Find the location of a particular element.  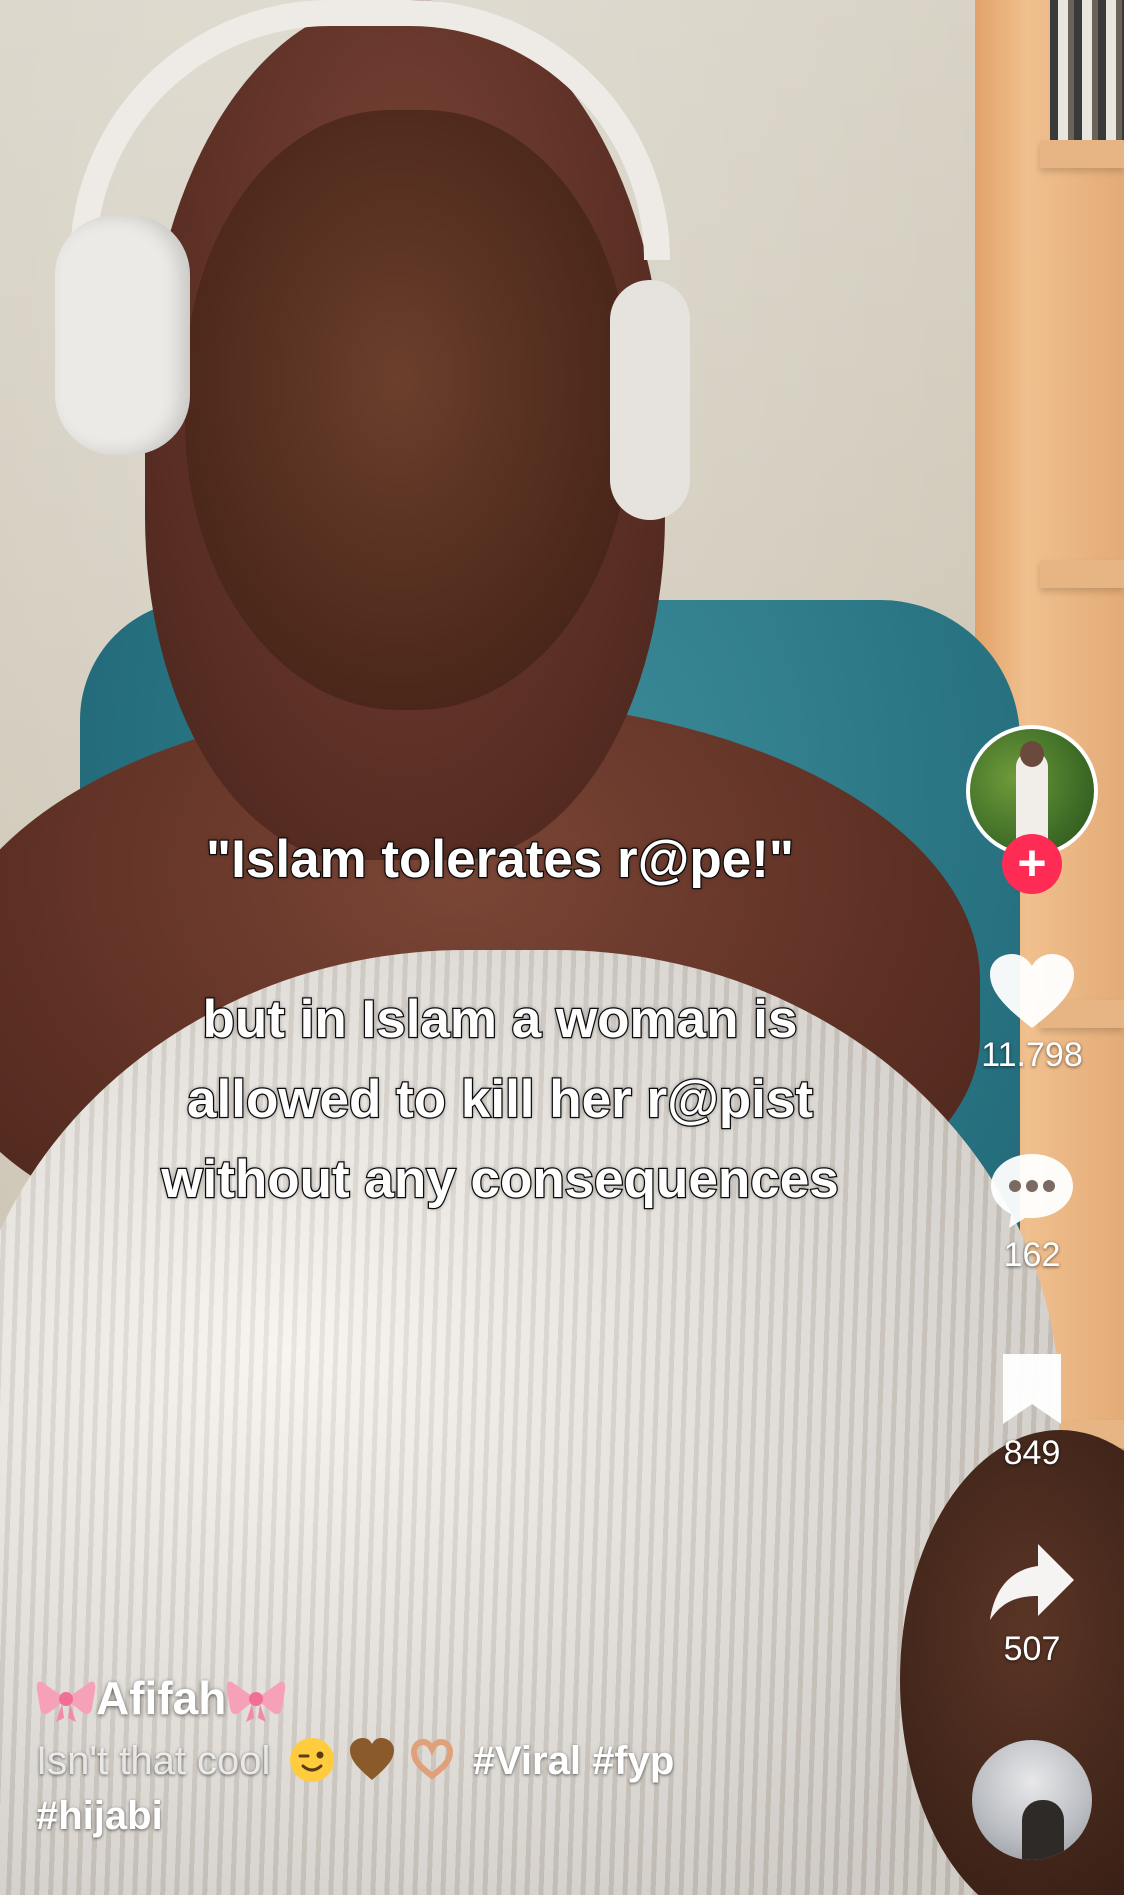

save-button: 849 is located at coordinates (1032, 1411).